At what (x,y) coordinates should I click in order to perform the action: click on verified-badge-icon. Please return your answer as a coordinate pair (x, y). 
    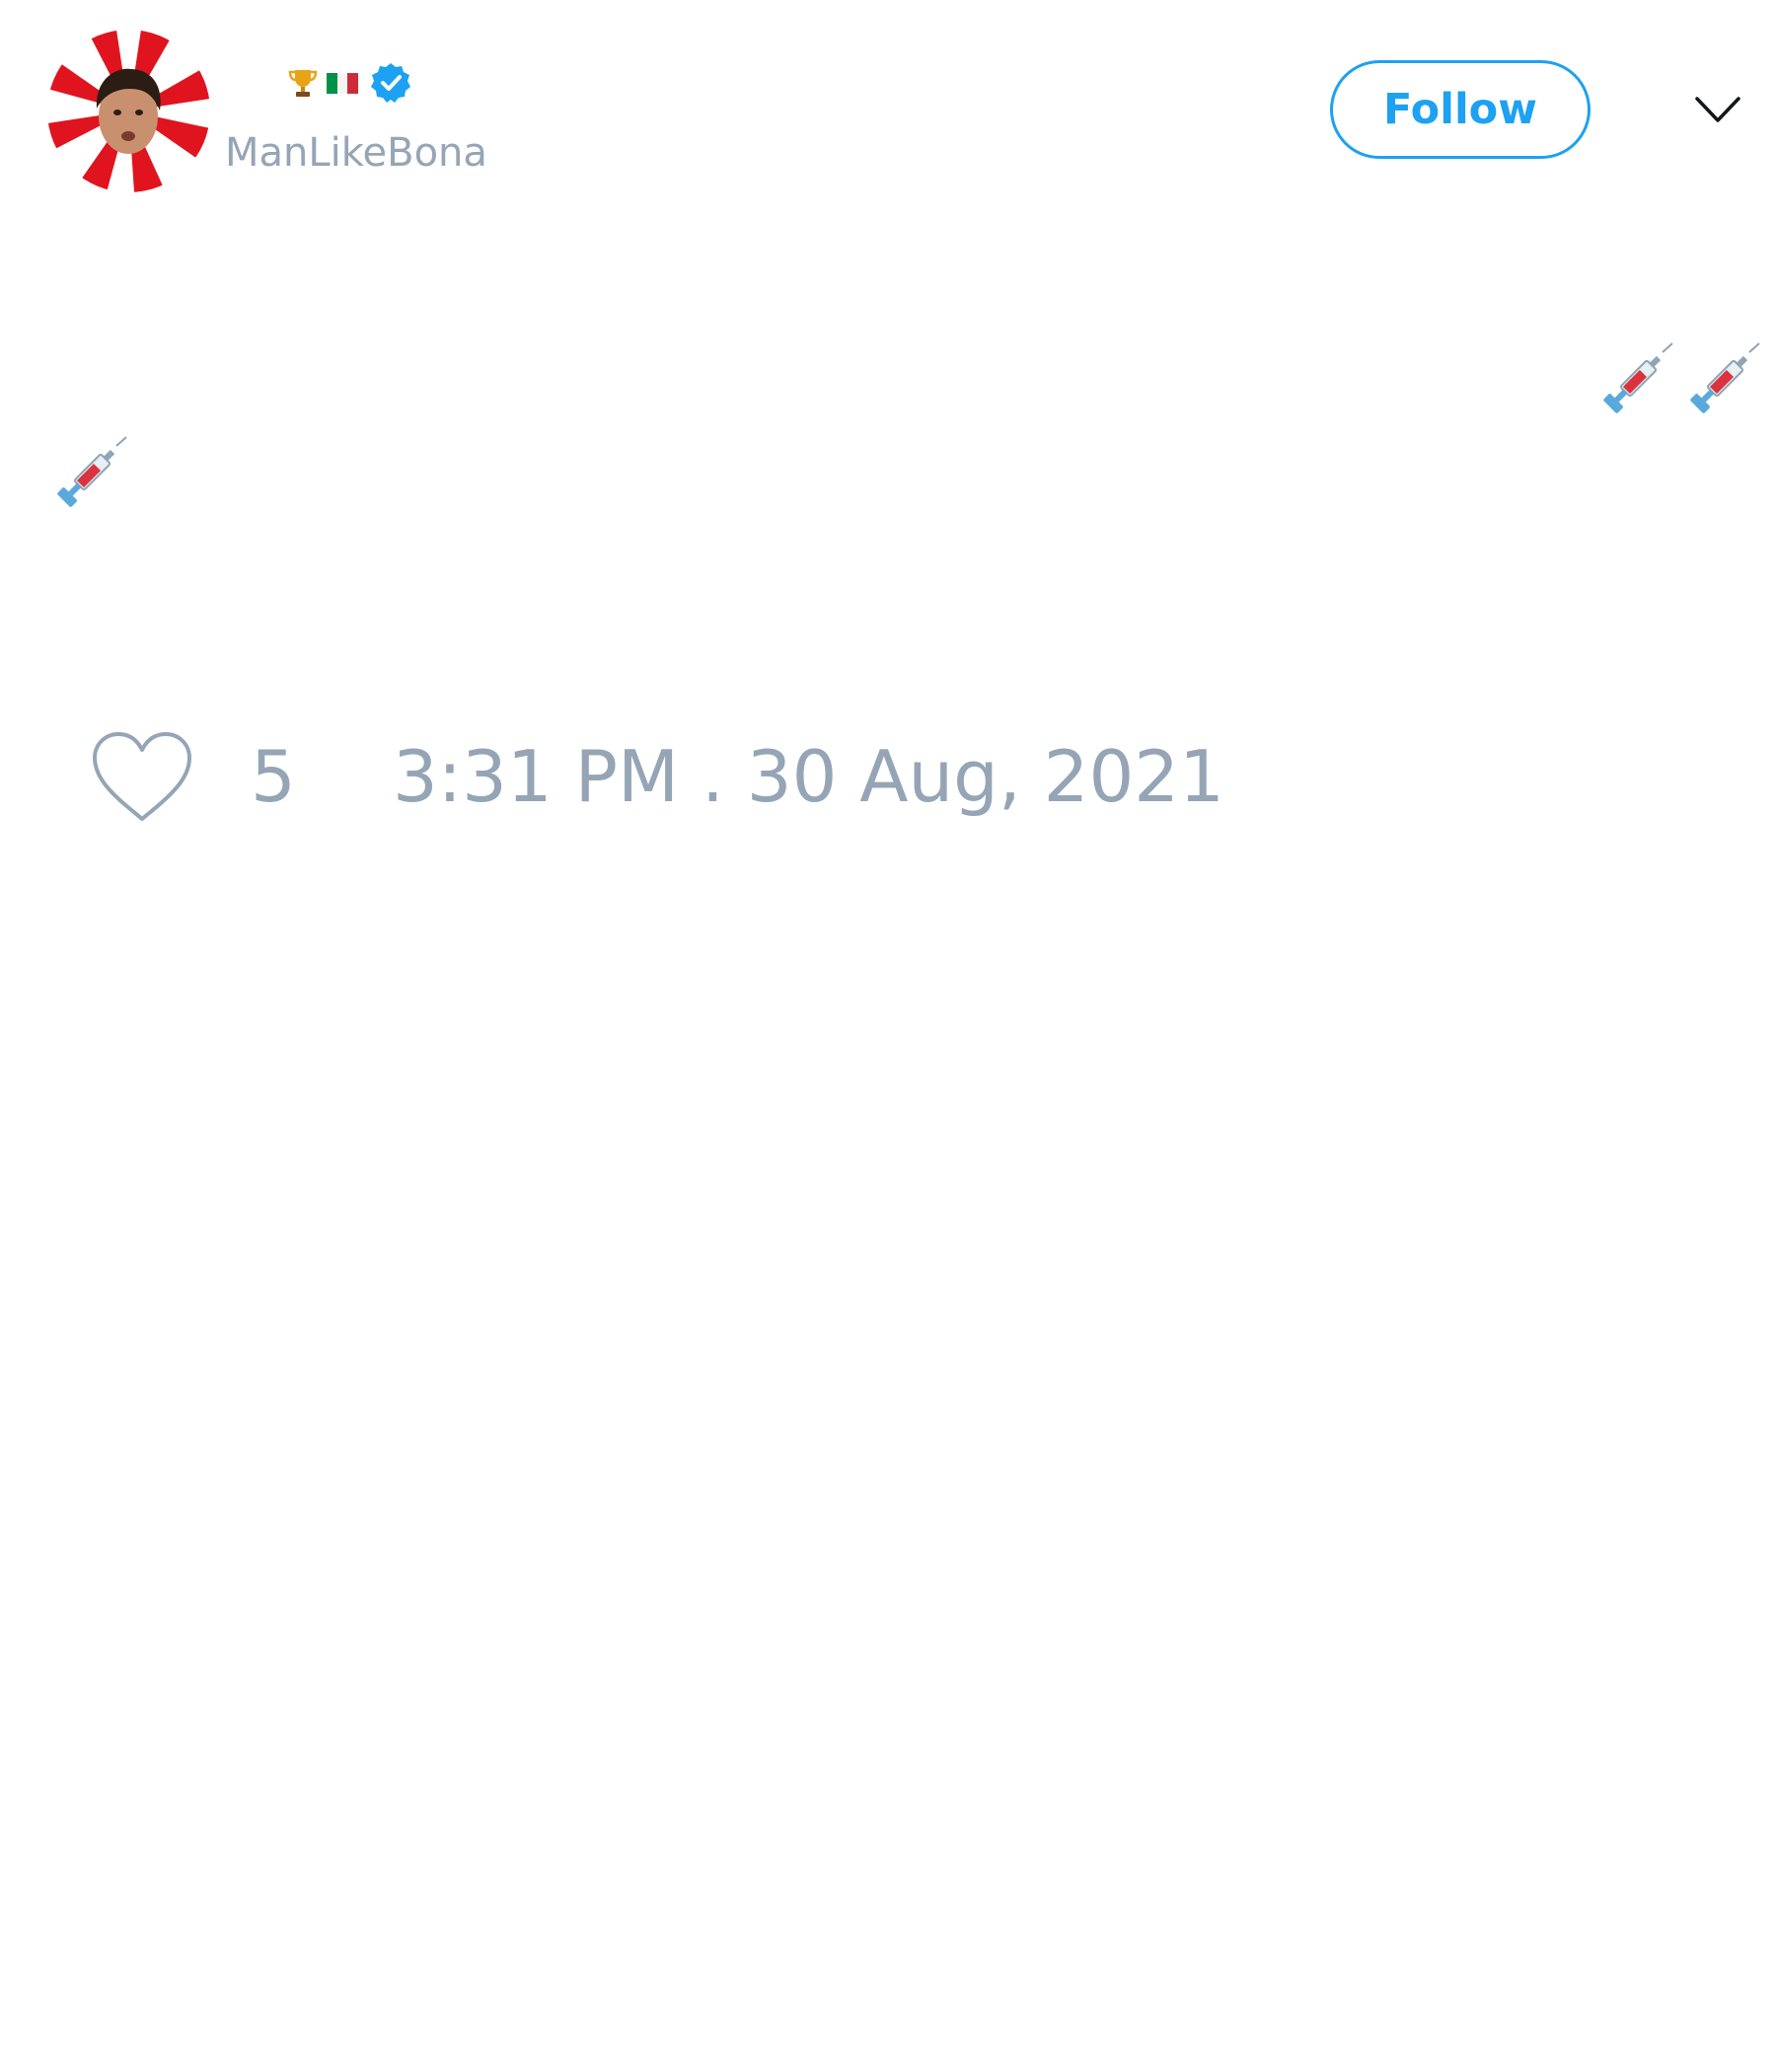
    Looking at the image, I should click on (390, 83).